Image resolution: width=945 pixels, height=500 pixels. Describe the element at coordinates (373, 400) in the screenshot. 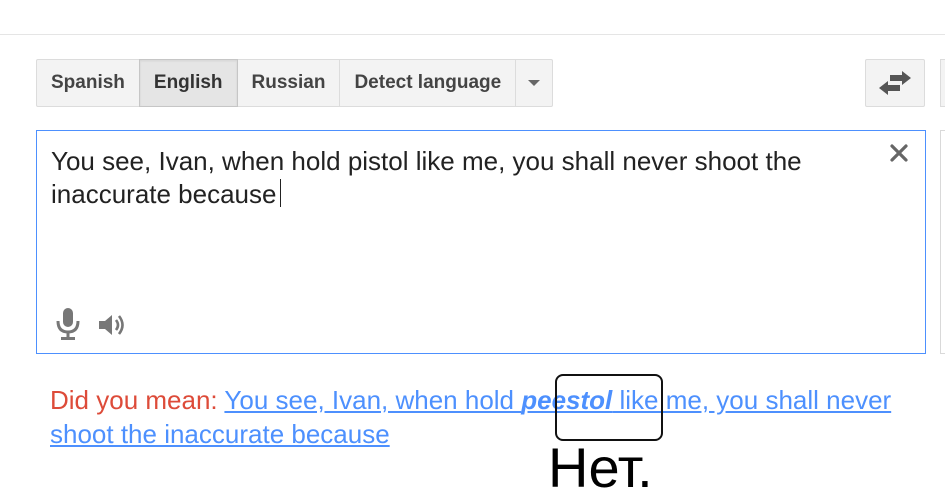

I see `suggestion-text-before: You see, Ivan, when hold` at that location.